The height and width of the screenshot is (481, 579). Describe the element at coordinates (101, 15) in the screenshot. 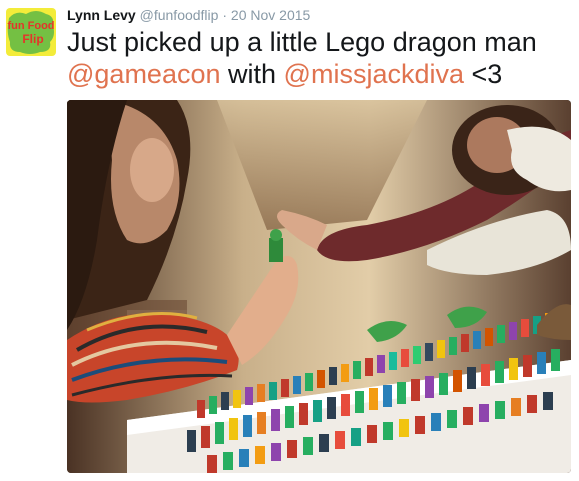

I see `author-name: Lynn Levy` at that location.